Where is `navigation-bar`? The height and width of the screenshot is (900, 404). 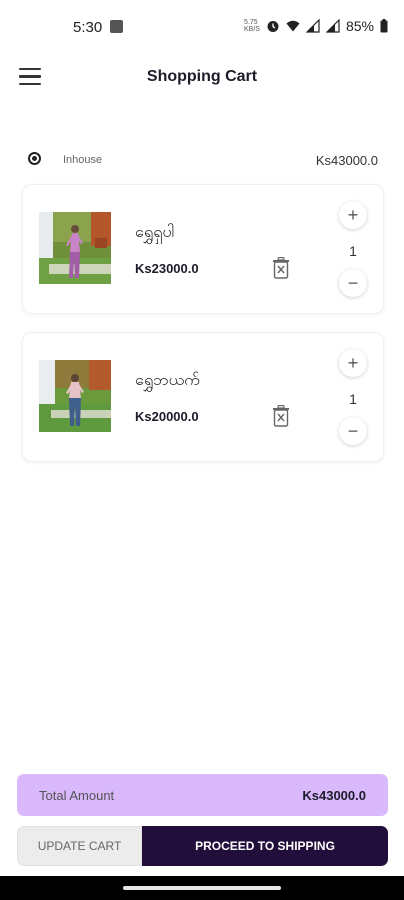 navigation-bar is located at coordinates (202, 888).